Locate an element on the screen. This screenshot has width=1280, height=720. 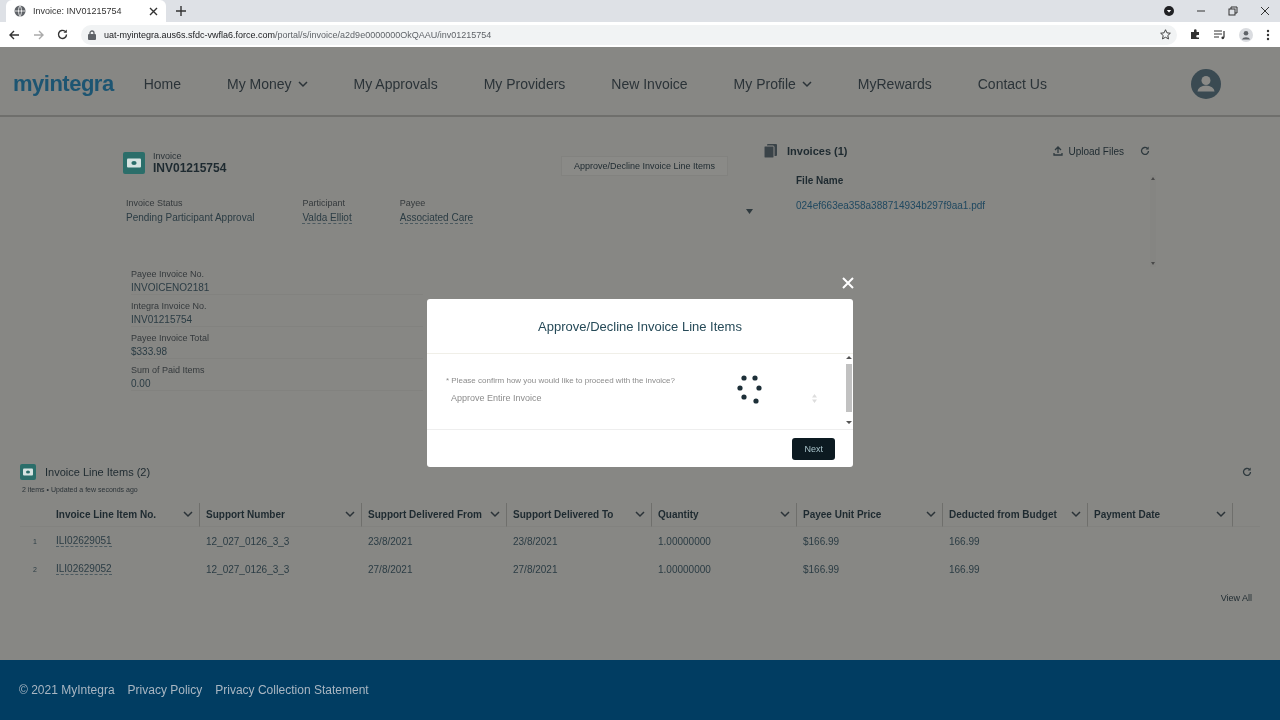
field-value: 0.00 is located at coordinates (141, 383).